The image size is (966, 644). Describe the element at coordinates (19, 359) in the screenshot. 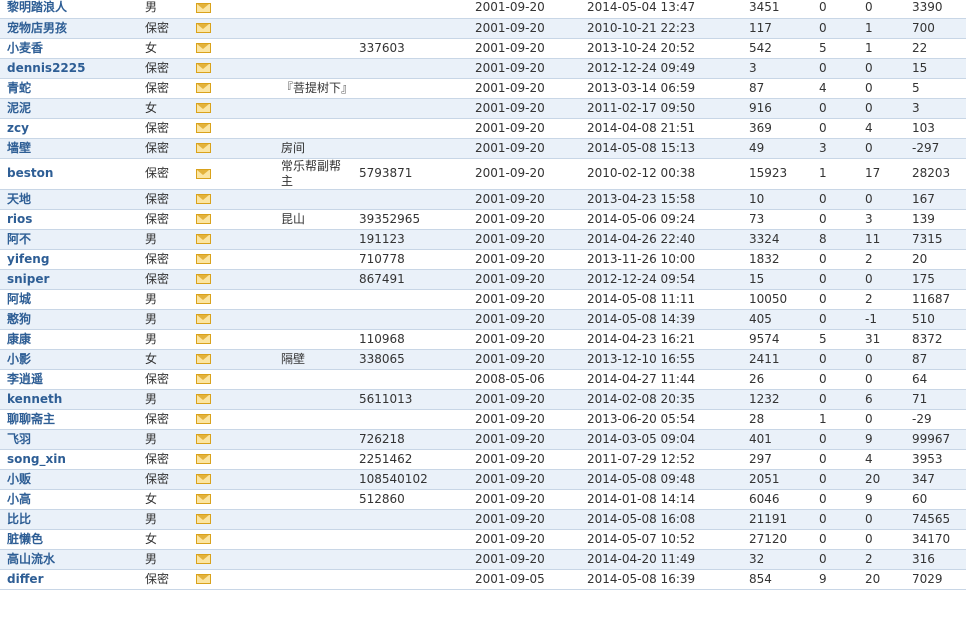

I see `member-name-link: 小影` at that location.